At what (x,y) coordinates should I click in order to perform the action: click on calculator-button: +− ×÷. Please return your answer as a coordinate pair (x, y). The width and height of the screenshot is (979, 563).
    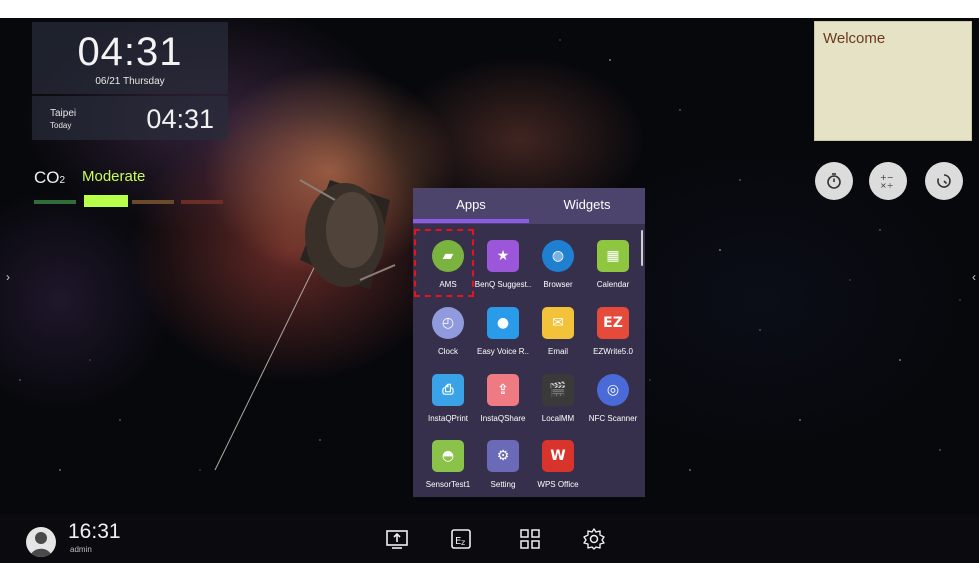
    Looking at the image, I should click on (888, 181).